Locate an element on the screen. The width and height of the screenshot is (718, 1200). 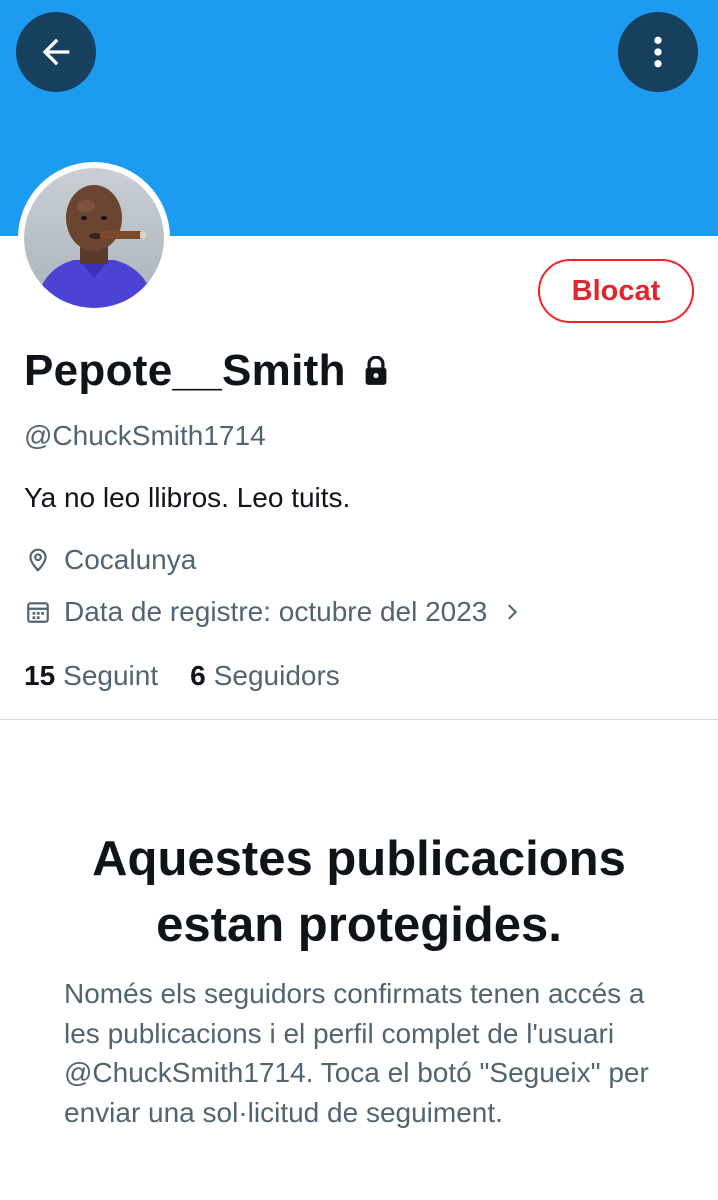
joined-text: Data de registre: octubre del 2023 is located at coordinates (276, 611).